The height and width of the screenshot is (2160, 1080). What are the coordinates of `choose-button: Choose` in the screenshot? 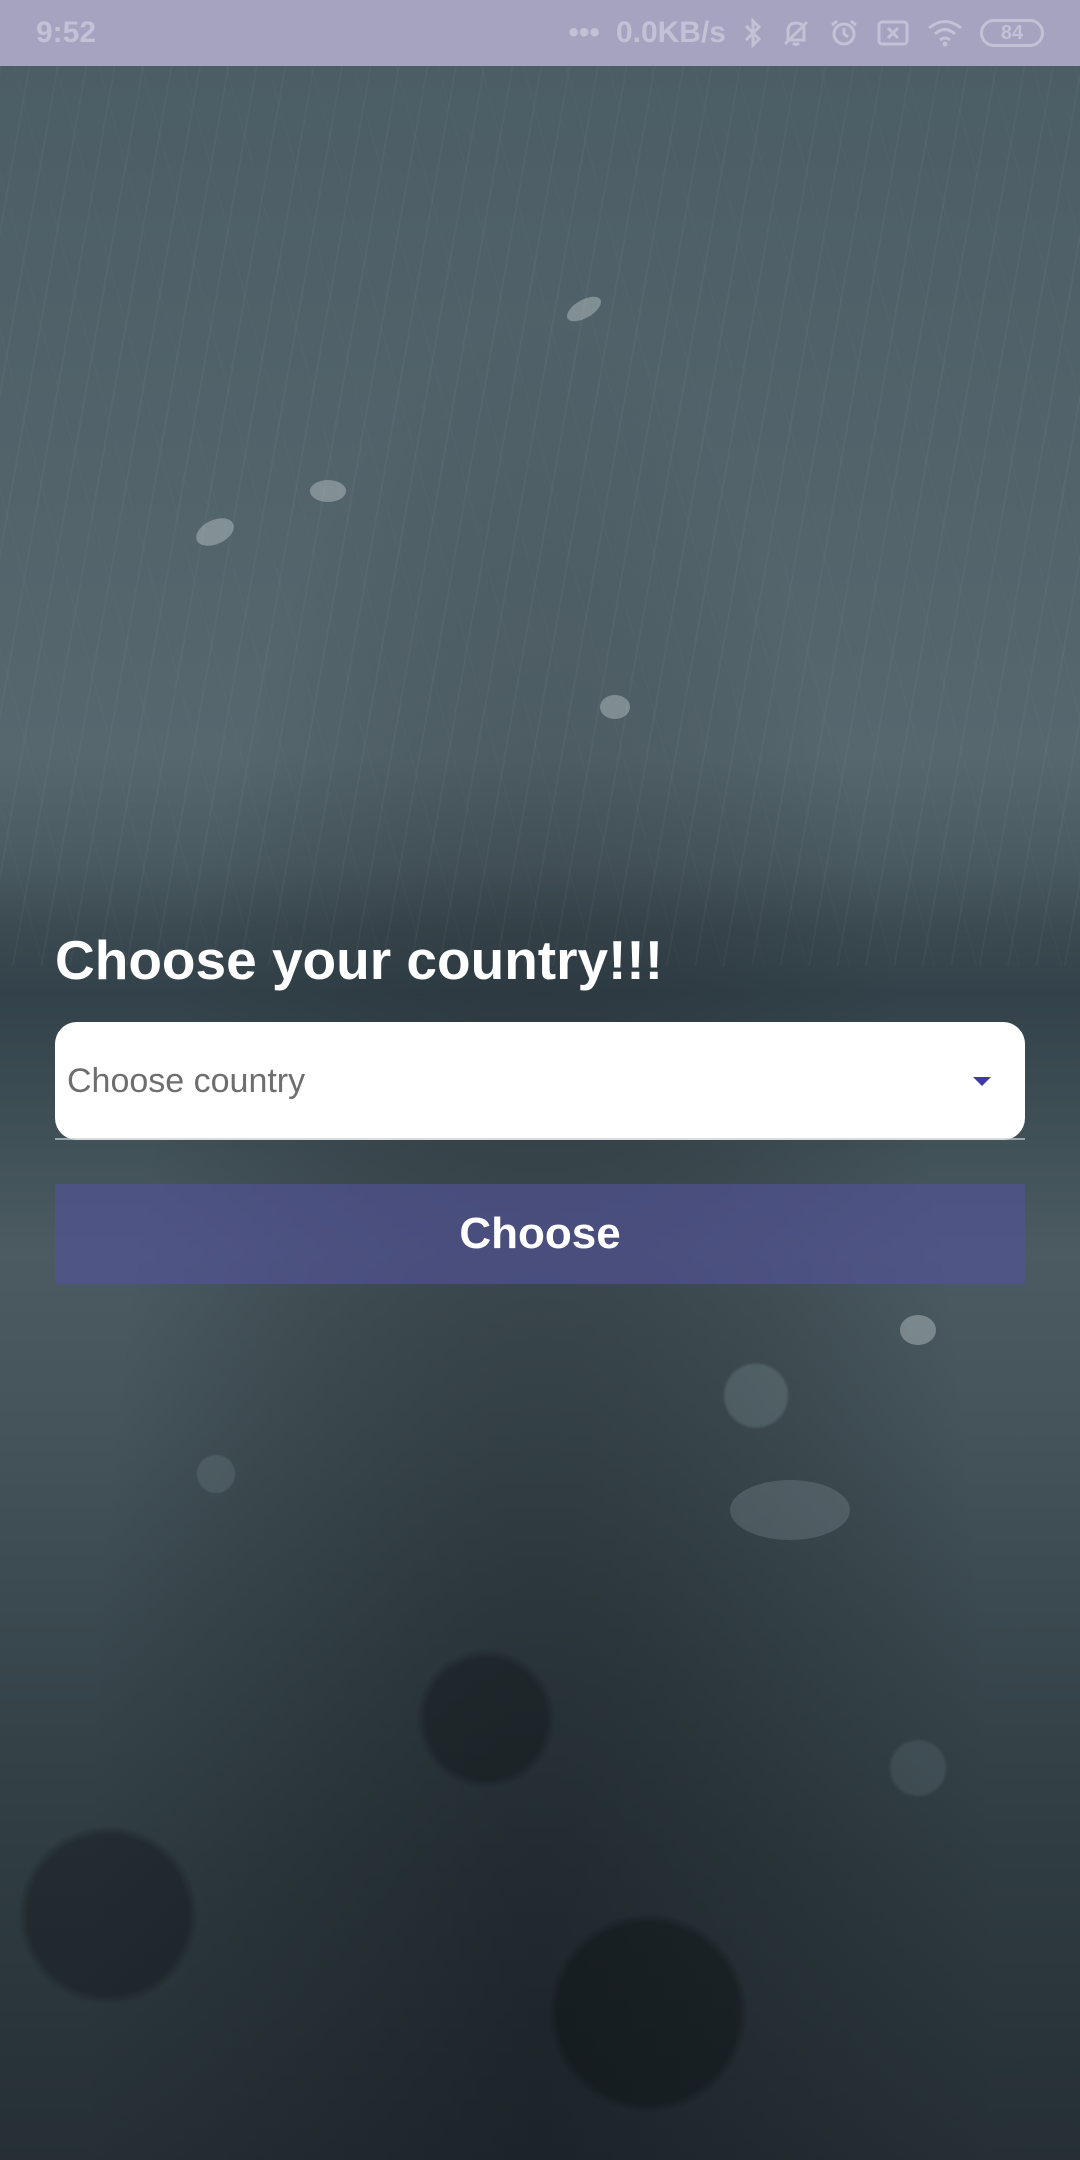 It's located at (540, 1234).